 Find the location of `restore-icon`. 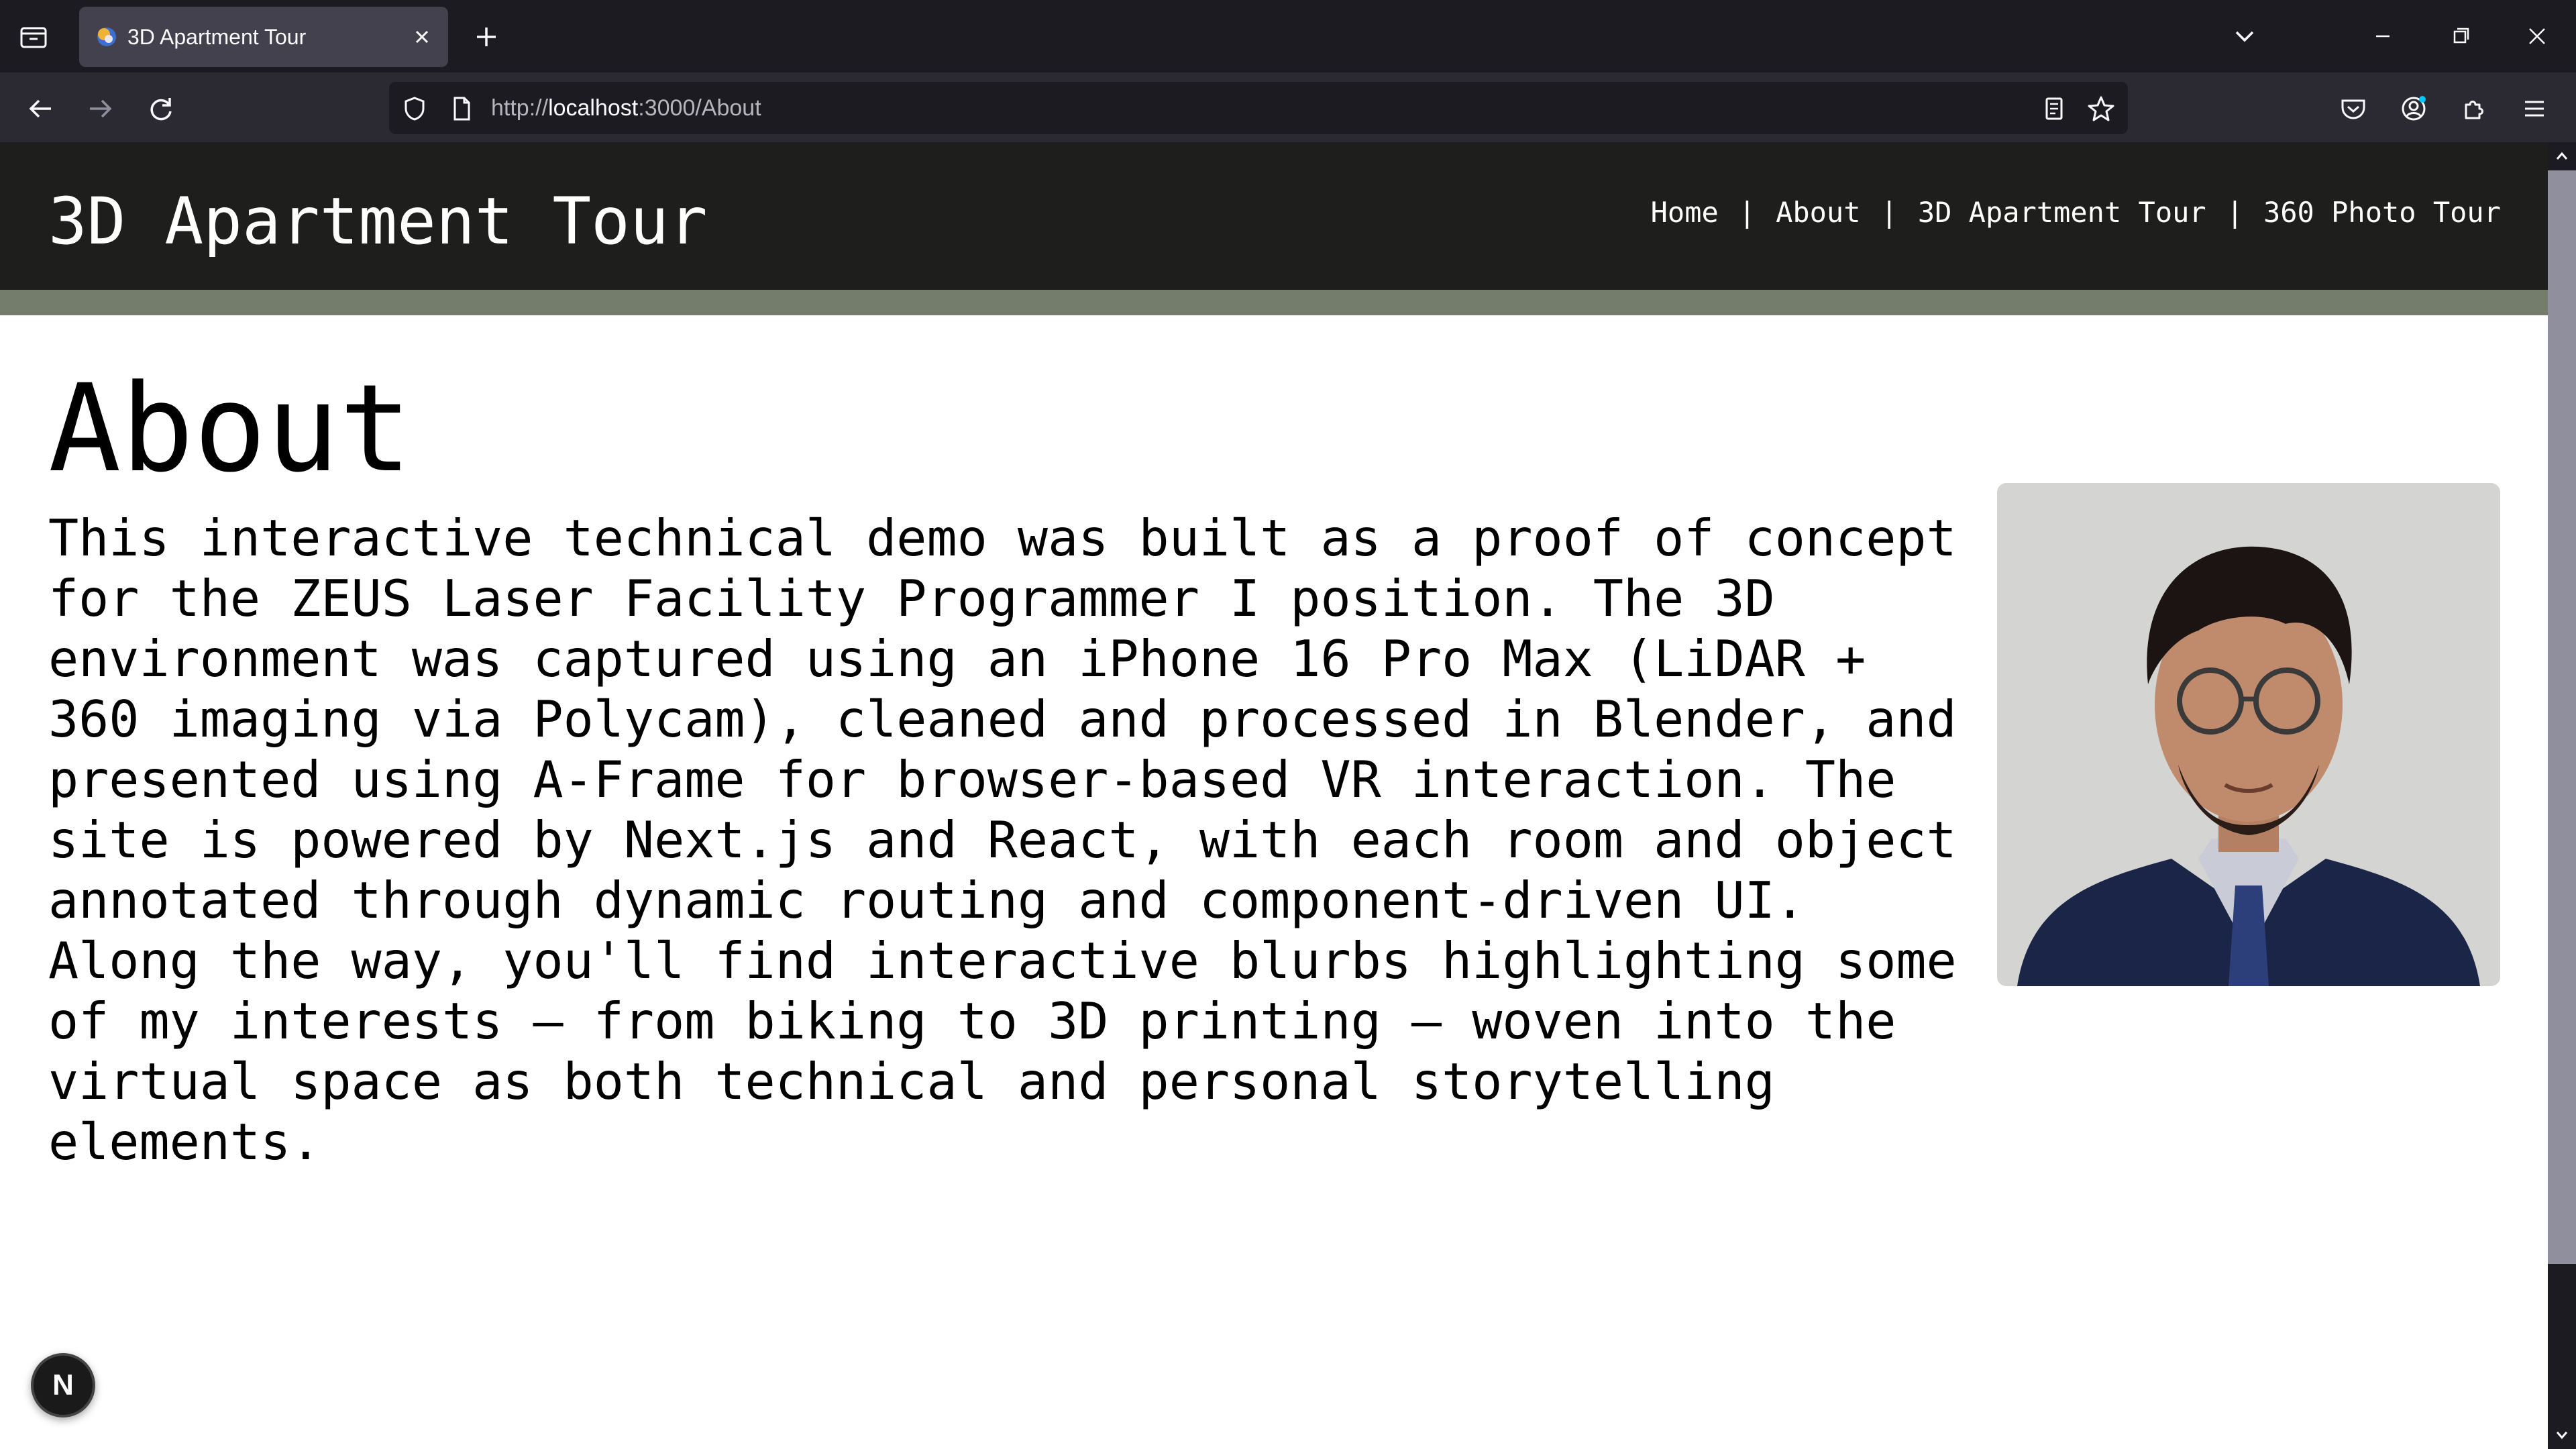

restore-icon is located at coordinates (2460, 36).